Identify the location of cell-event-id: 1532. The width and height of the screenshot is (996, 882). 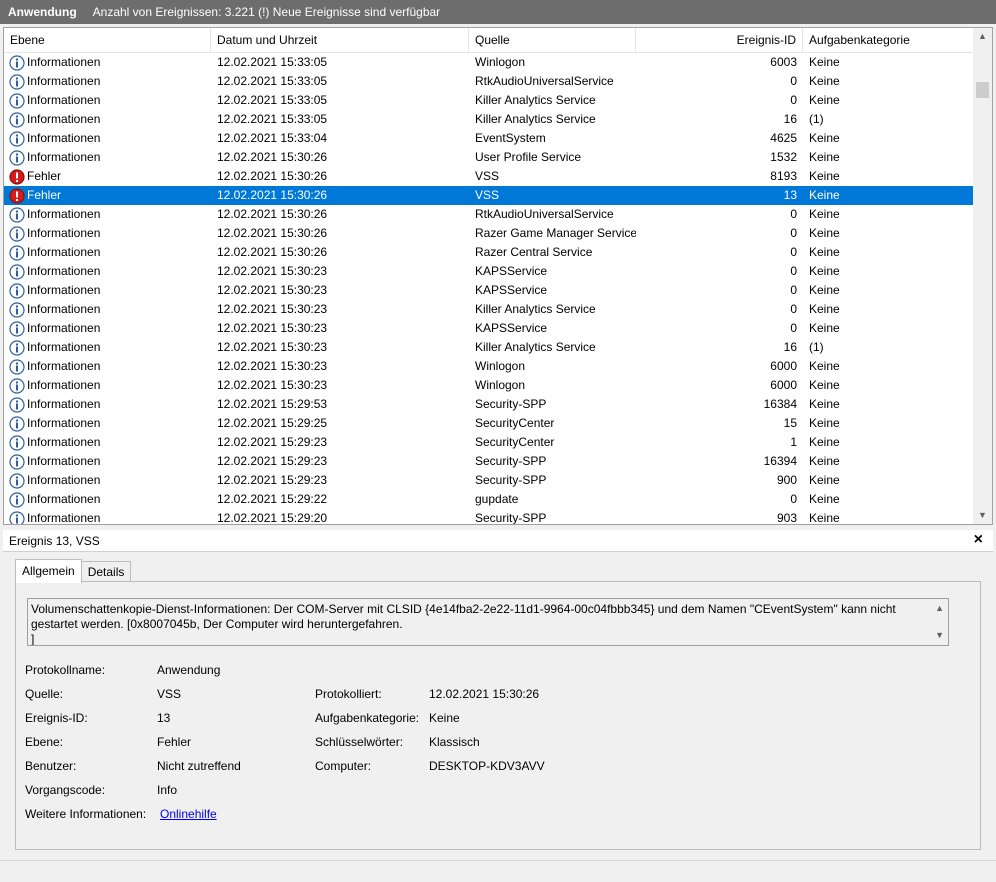
(783, 157).